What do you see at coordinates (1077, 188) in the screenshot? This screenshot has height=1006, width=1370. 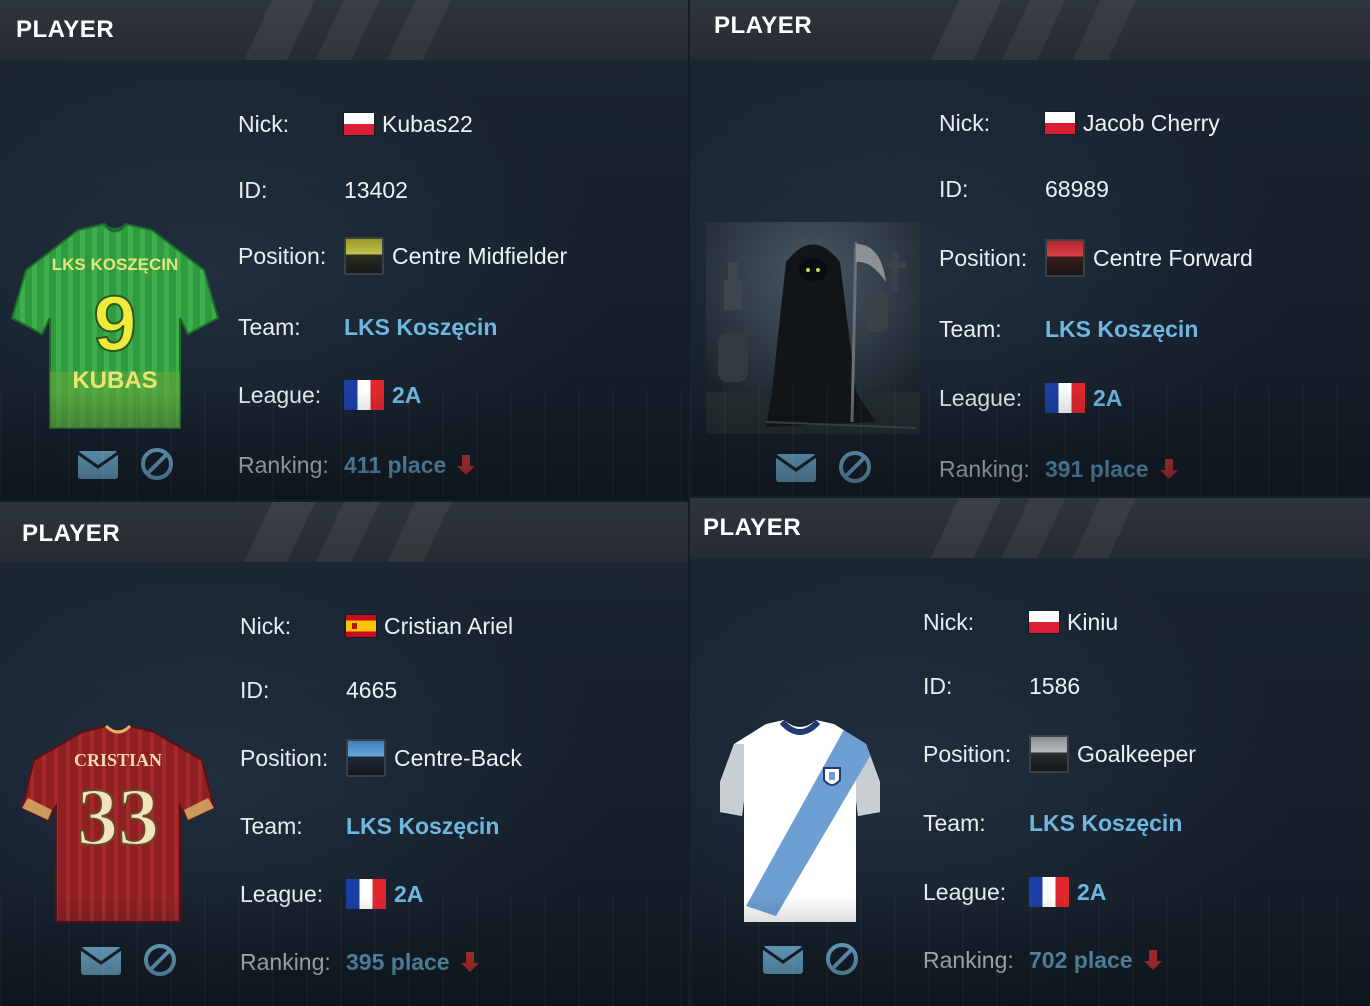 I see `id-value: 68989` at bounding box center [1077, 188].